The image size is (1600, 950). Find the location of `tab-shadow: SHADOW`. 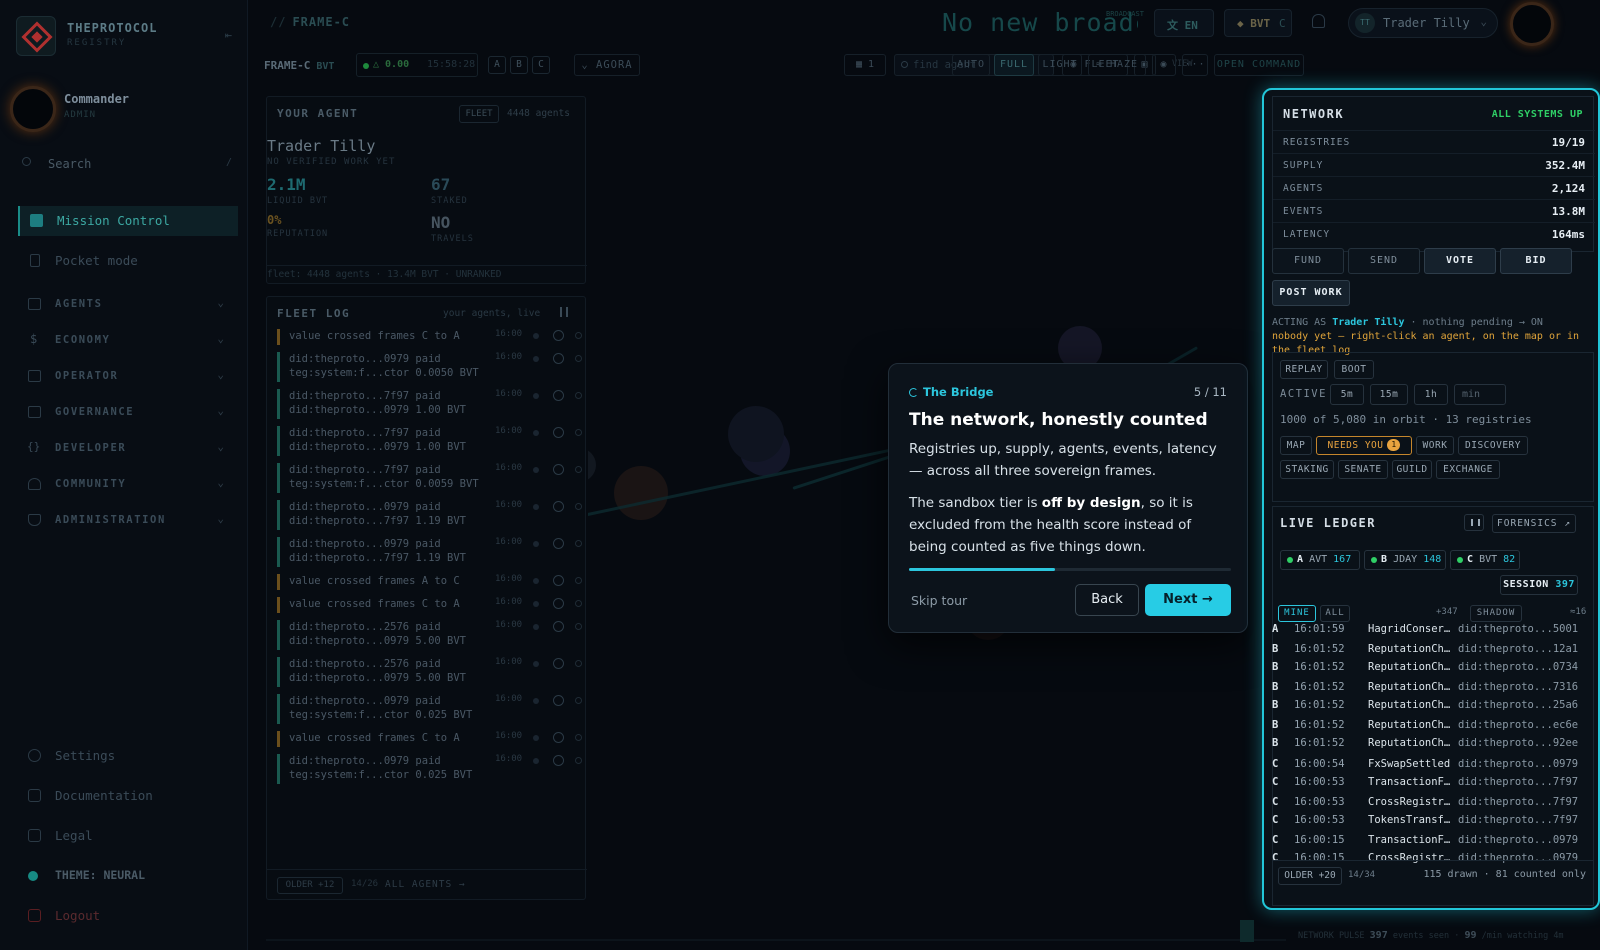

tab-shadow: SHADOW is located at coordinates (1496, 613).